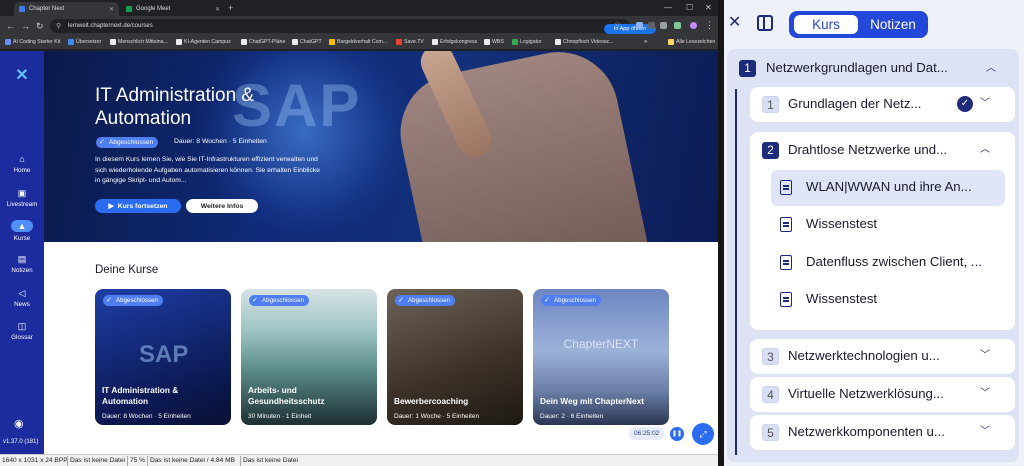 This screenshot has height=466, width=1024. Describe the element at coordinates (765, 23) in the screenshot. I see `sidebar-toggle-icon` at that location.